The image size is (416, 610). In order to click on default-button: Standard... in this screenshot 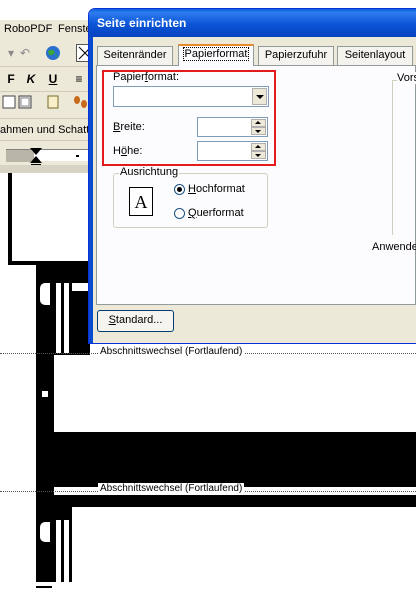, I will do `click(135, 321)`.